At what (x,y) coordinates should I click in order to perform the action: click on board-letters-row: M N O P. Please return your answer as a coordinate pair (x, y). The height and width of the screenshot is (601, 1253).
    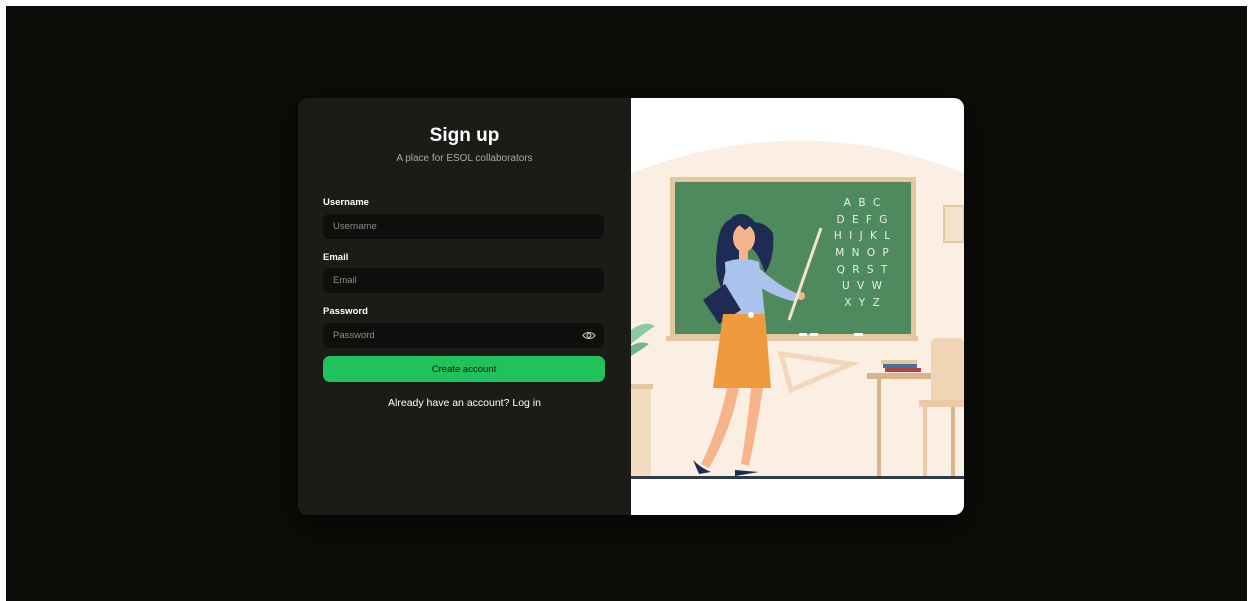
    Looking at the image, I should click on (863, 253).